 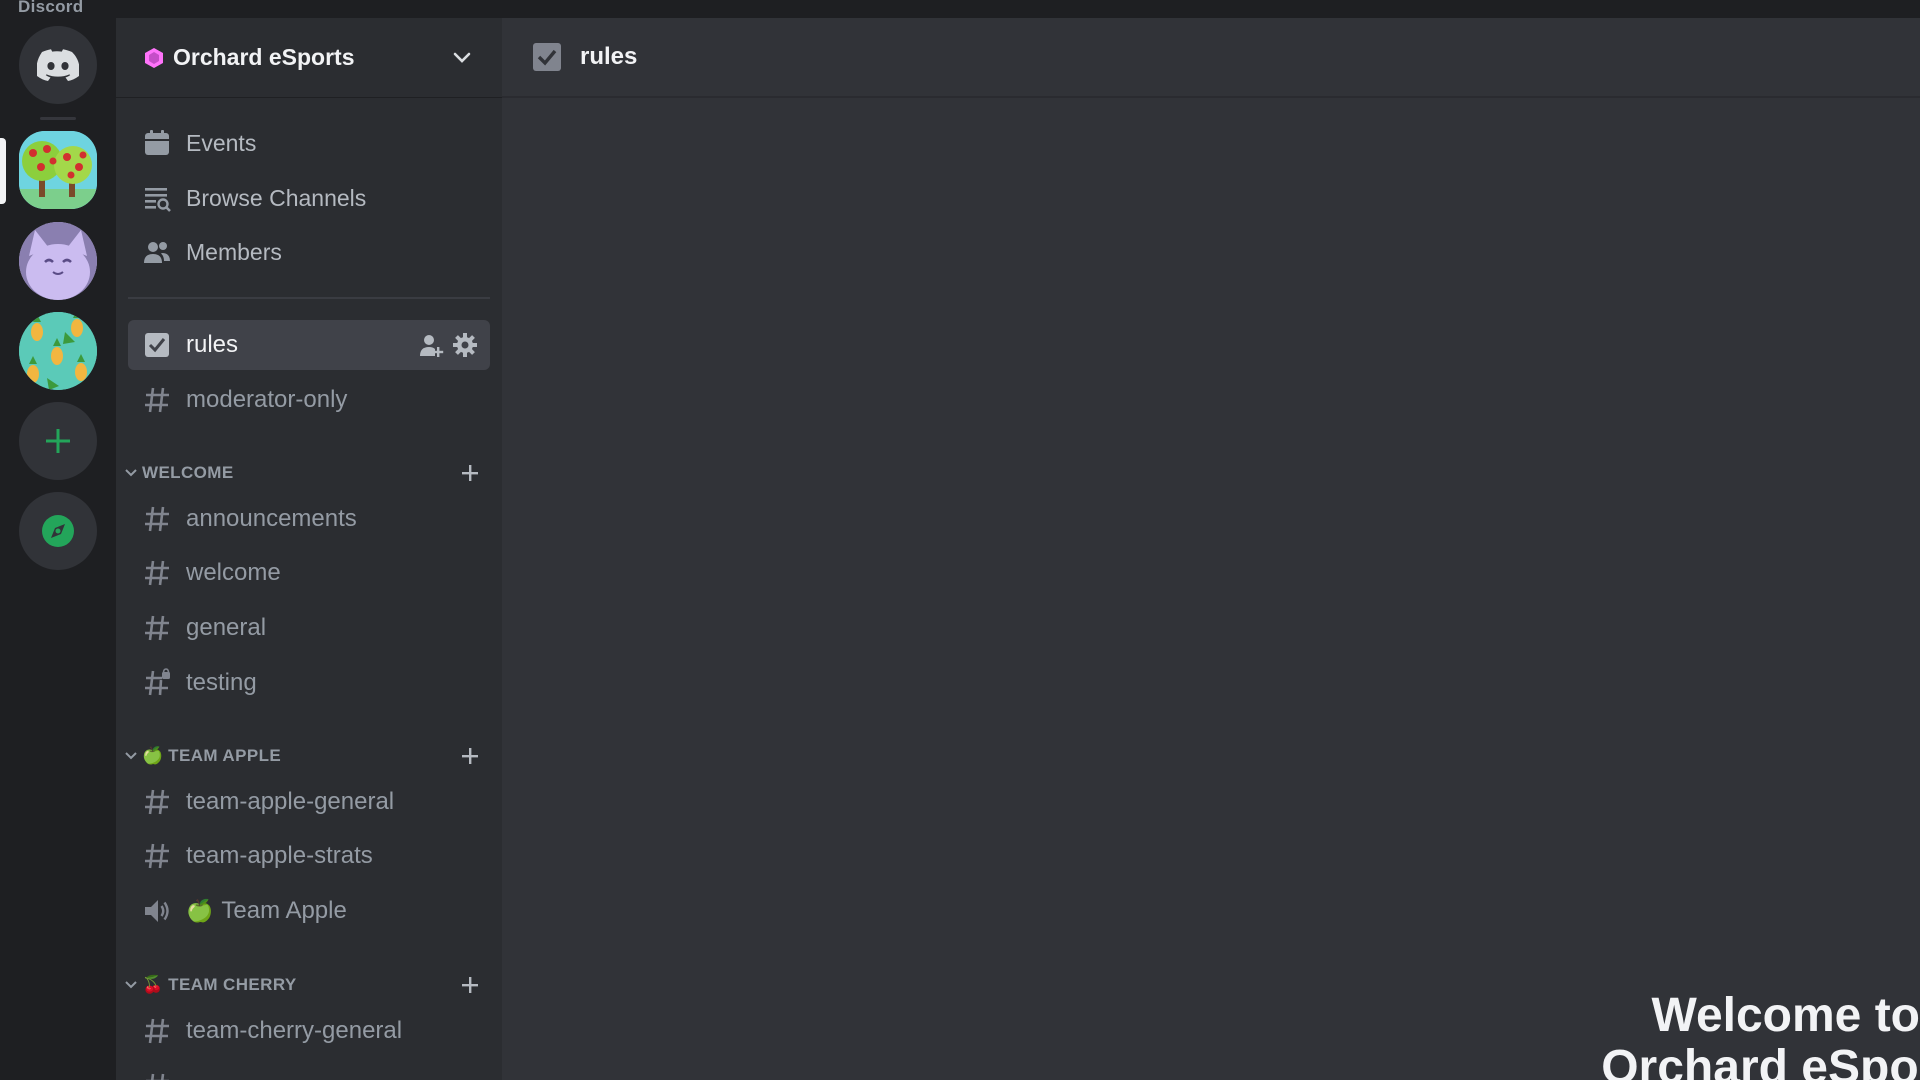 What do you see at coordinates (51, 8) in the screenshot?
I see `app-title: Discord` at bounding box center [51, 8].